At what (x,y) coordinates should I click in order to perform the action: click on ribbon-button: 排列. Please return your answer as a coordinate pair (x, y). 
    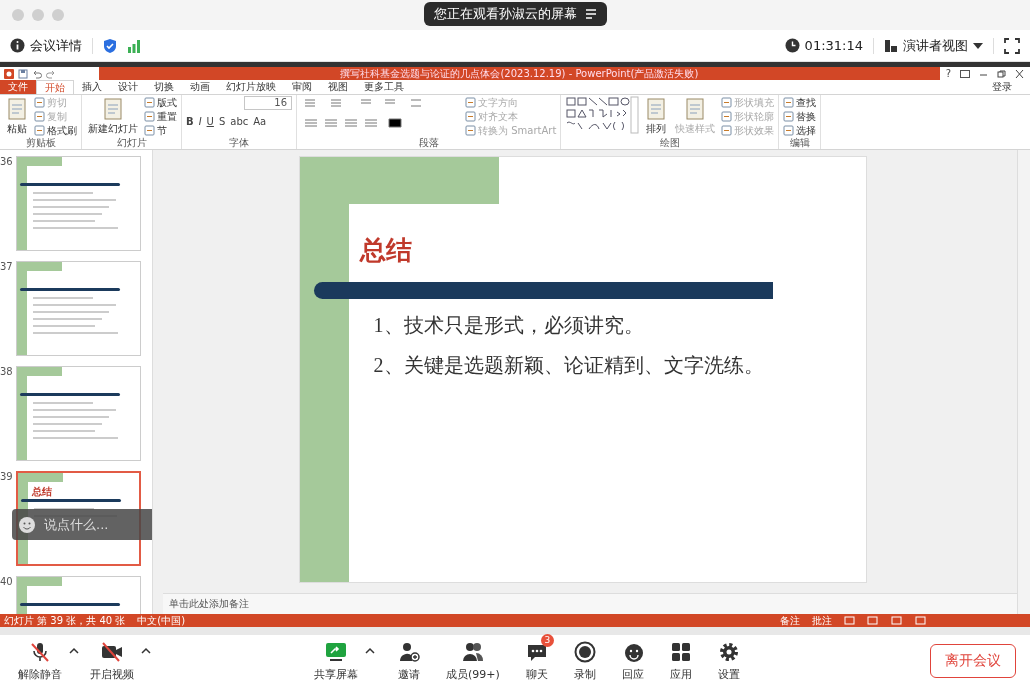
    Looking at the image, I should click on (656, 116).